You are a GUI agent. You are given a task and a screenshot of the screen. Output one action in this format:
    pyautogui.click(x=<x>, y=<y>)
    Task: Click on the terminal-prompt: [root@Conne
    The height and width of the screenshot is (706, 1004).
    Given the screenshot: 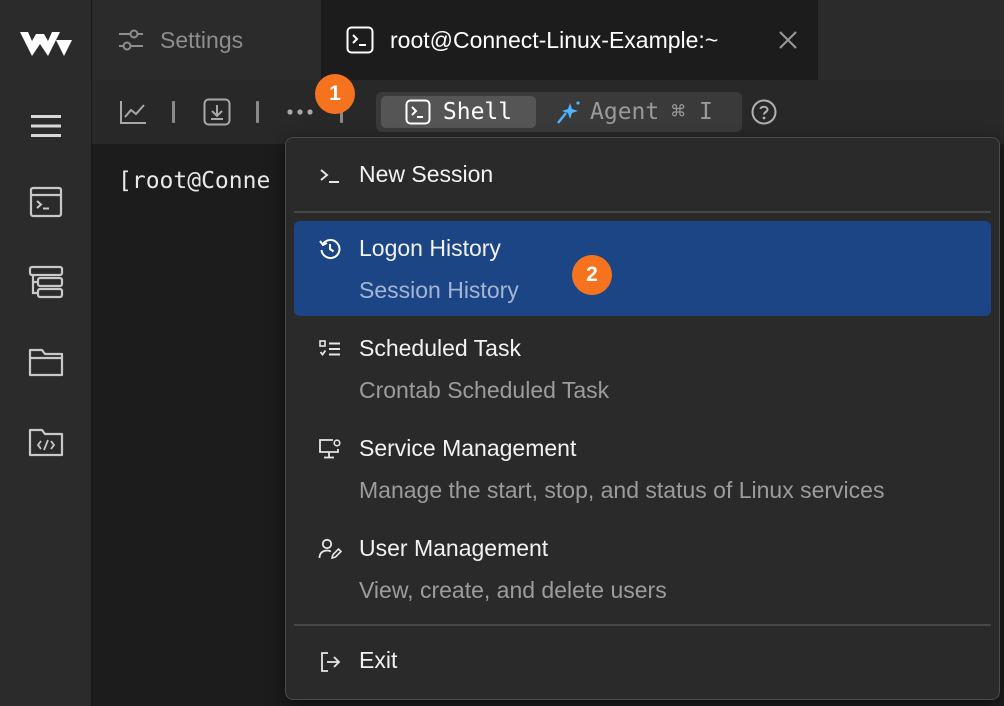 What is the action you would take?
    pyautogui.click(x=194, y=181)
    